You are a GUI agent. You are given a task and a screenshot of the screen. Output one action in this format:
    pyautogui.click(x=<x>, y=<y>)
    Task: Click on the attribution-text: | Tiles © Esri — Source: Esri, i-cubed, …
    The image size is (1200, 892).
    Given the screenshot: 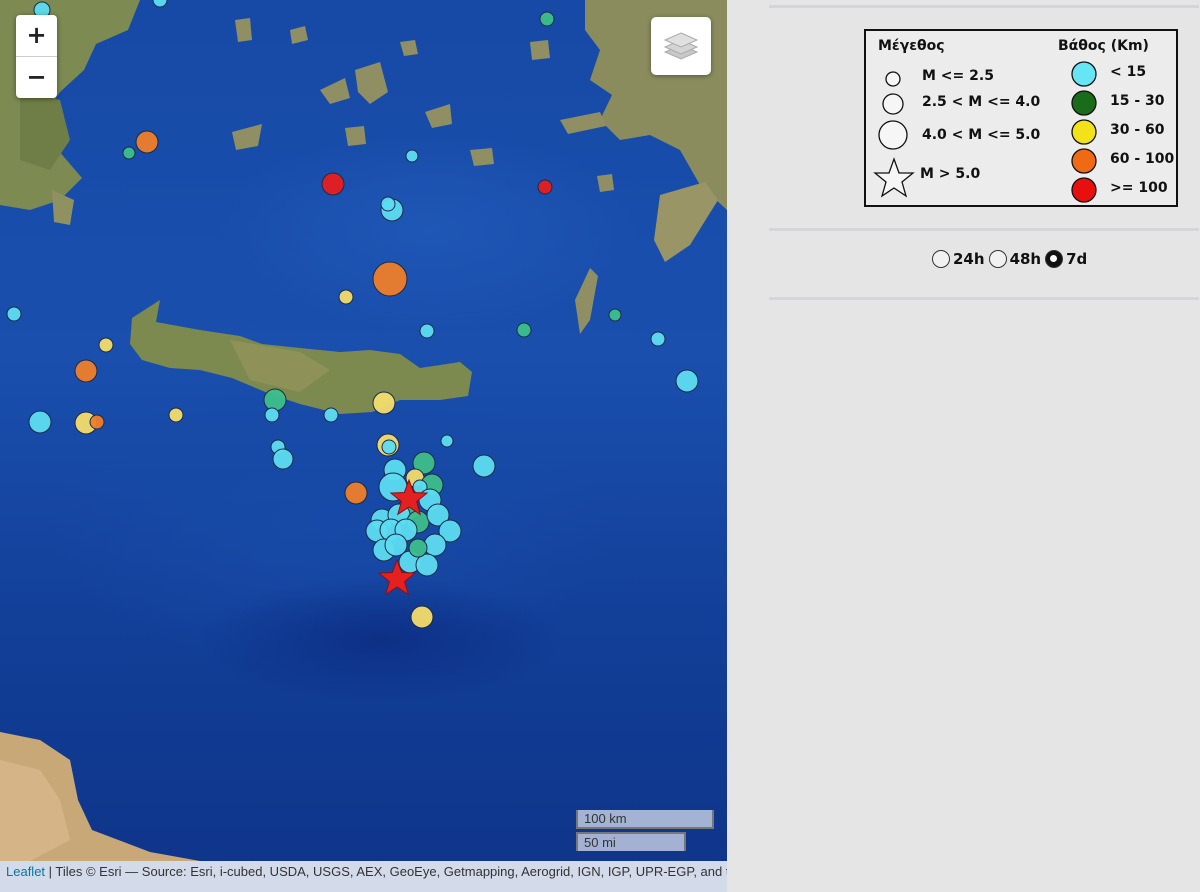 What is the action you would take?
    pyautogui.click(x=387, y=871)
    